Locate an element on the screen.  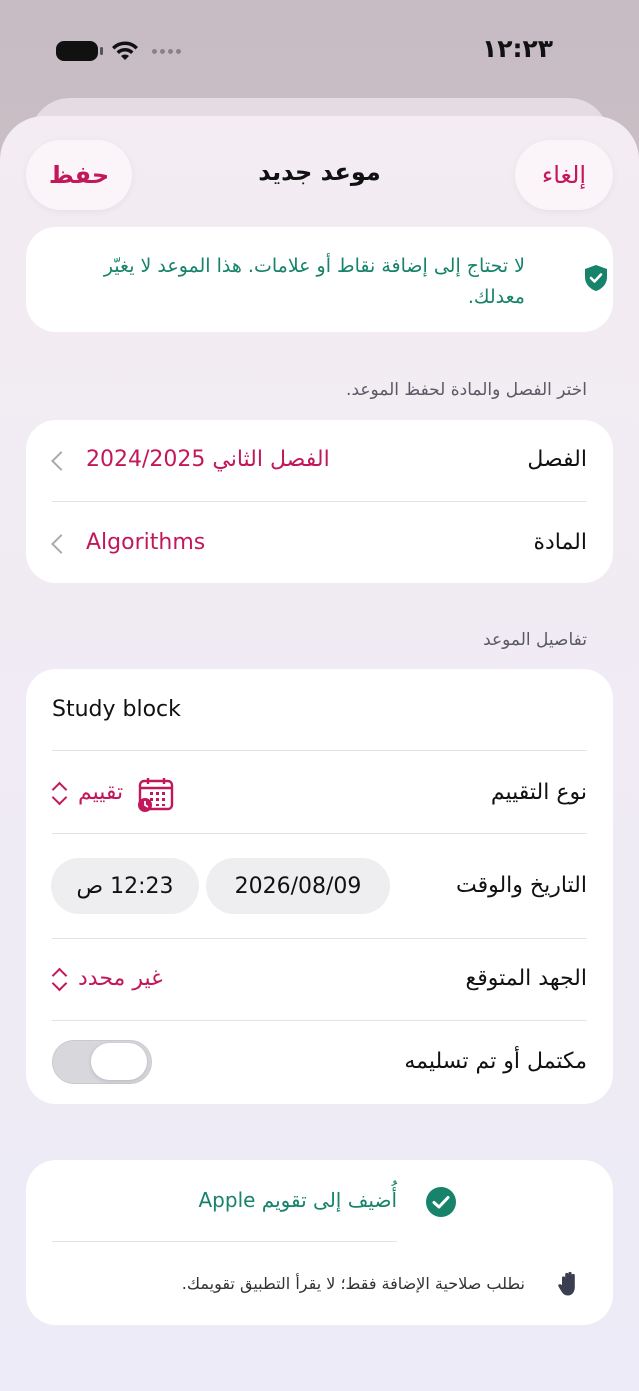
assessment-type-value: تقييم is located at coordinates (101, 792).